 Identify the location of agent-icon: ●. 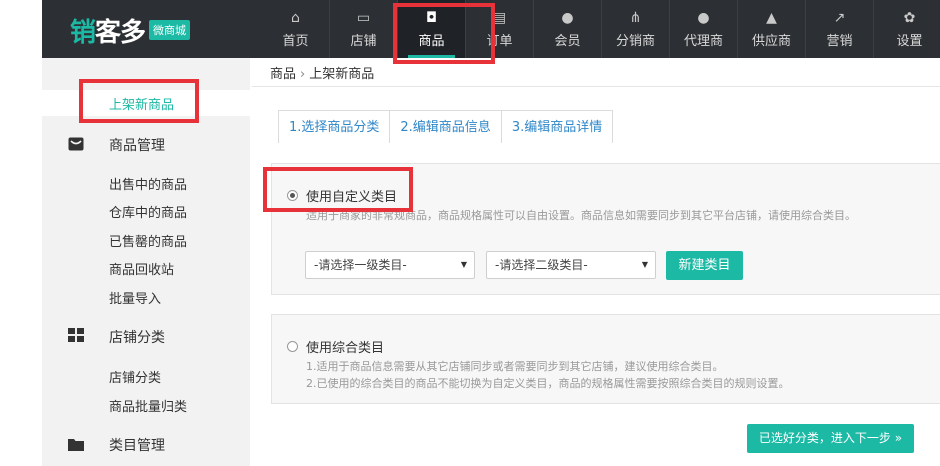
(703, 17).